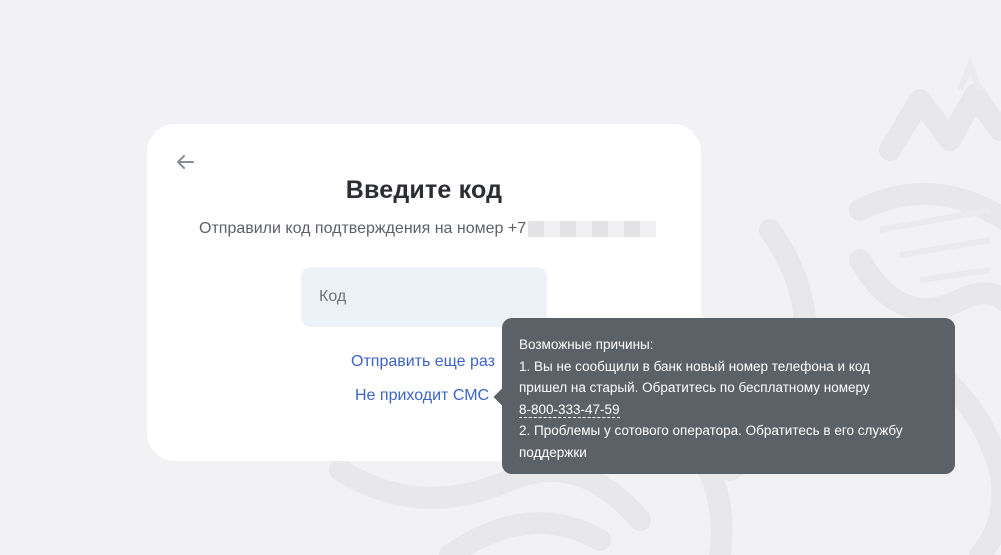 The width and height of the screenshot is (1001, 555). What do you see at coordinates (586, 344) in the screenshot?
I see `tooltip-heading: Возможные причины:` at bounding box center [586, 344].